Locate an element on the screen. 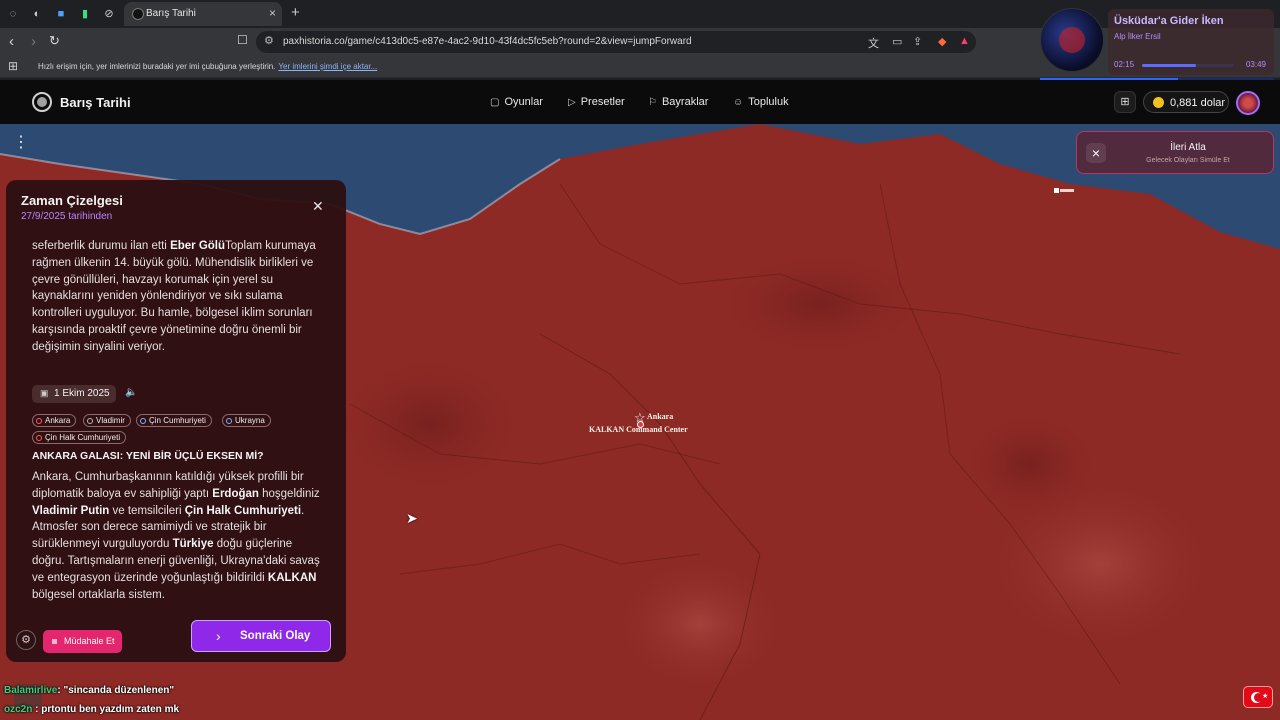 The image size is (1280, 720). event-1-bold-a: Eber Gölü is located at coordinates (198, 246).